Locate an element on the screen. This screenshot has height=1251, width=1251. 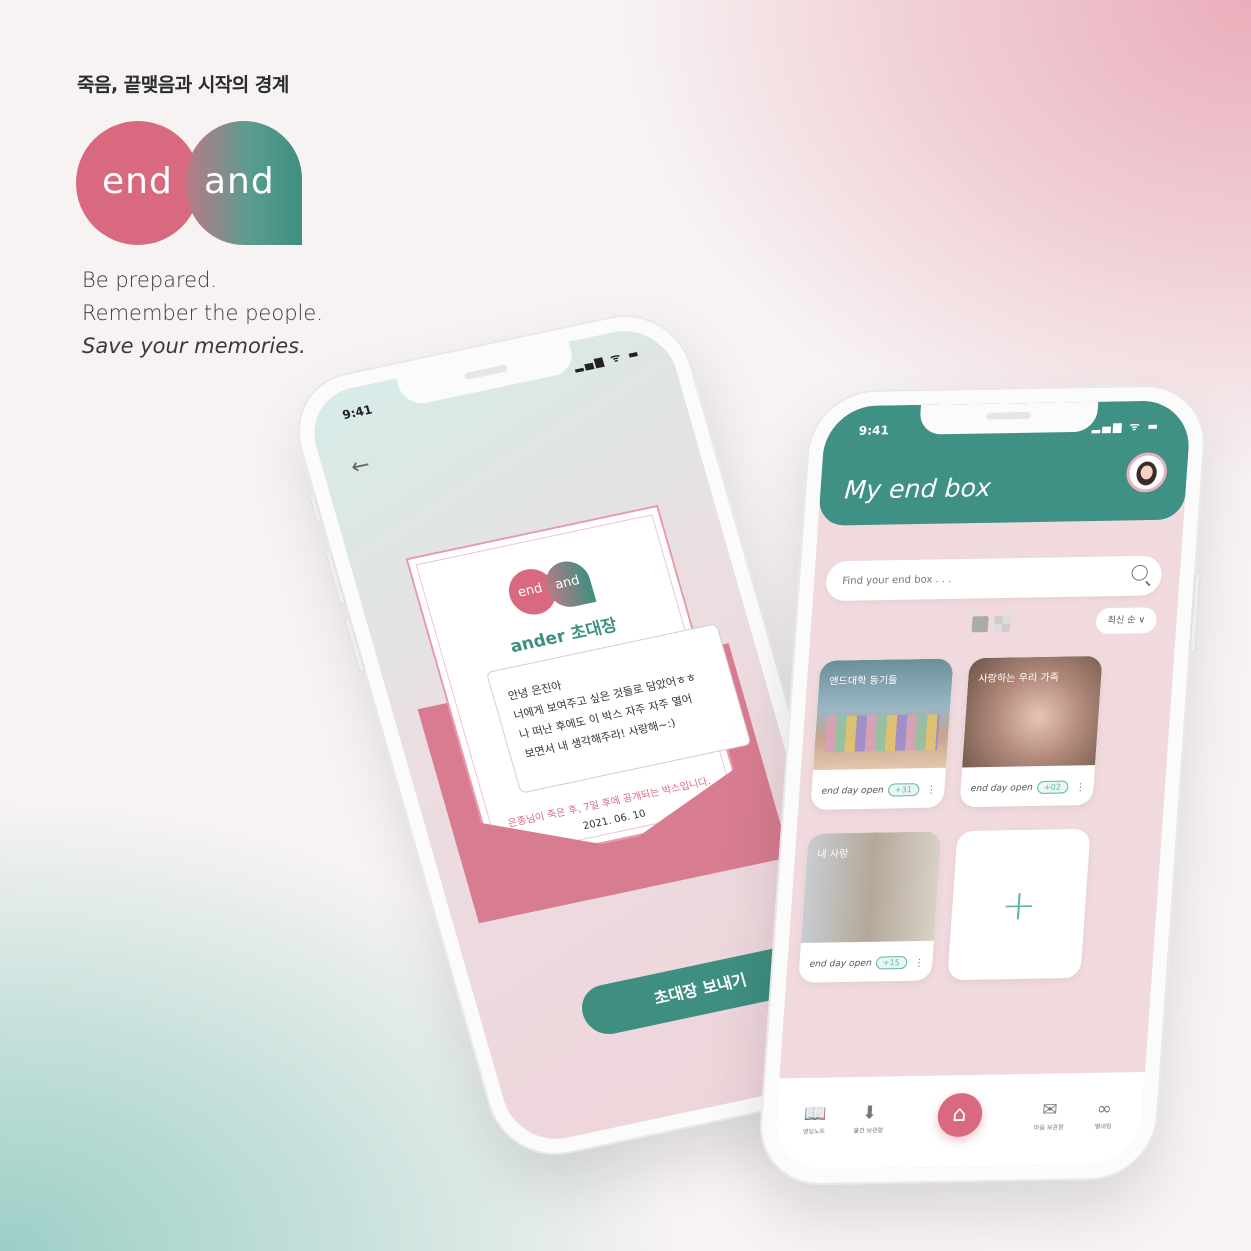
nav-star: ∞ 별내림 is located at coordinates (1104, 1114).